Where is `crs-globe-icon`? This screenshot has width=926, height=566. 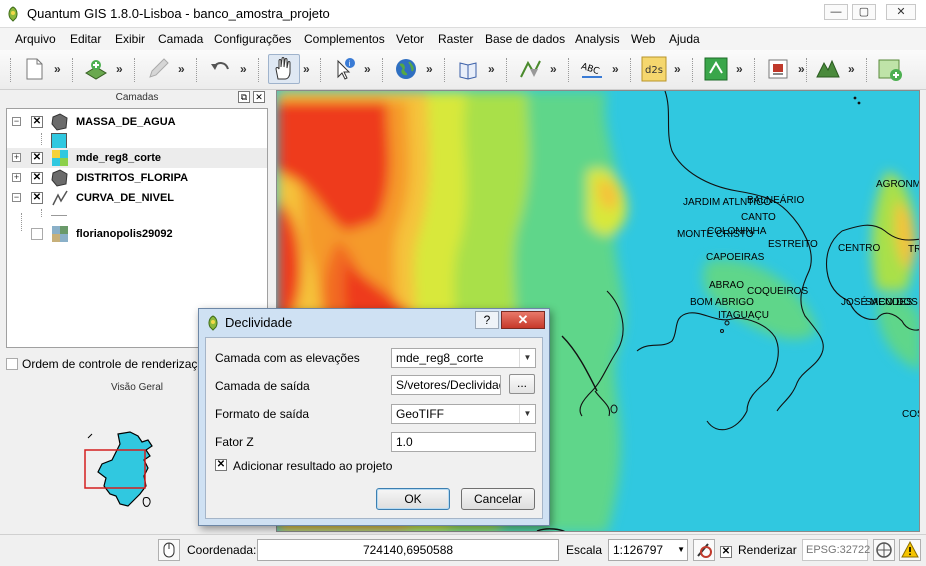 crs-globe-icon is located at coordinates (884, 550).